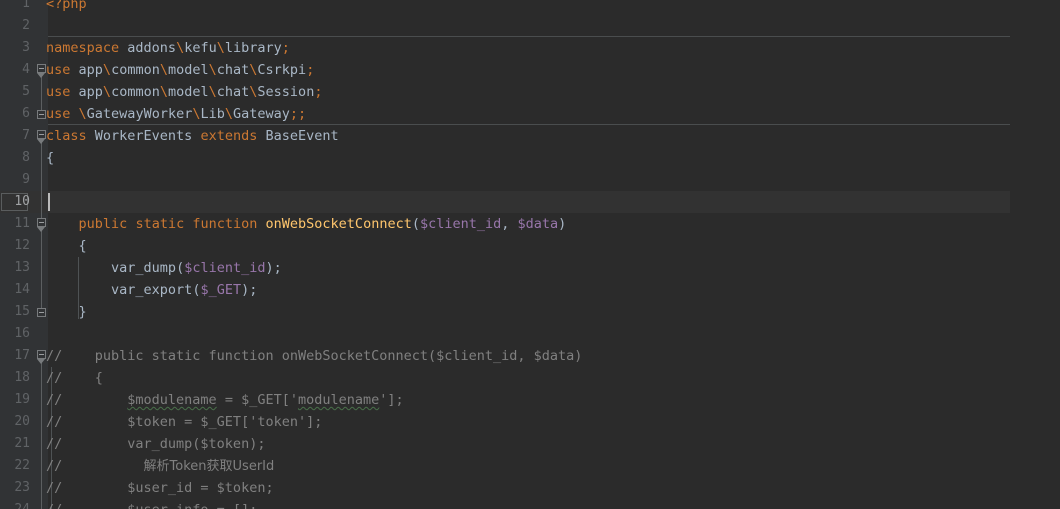  Describe the element at coordinates (15, 488) in the screenshot. I see `line-number: 23` at that location.